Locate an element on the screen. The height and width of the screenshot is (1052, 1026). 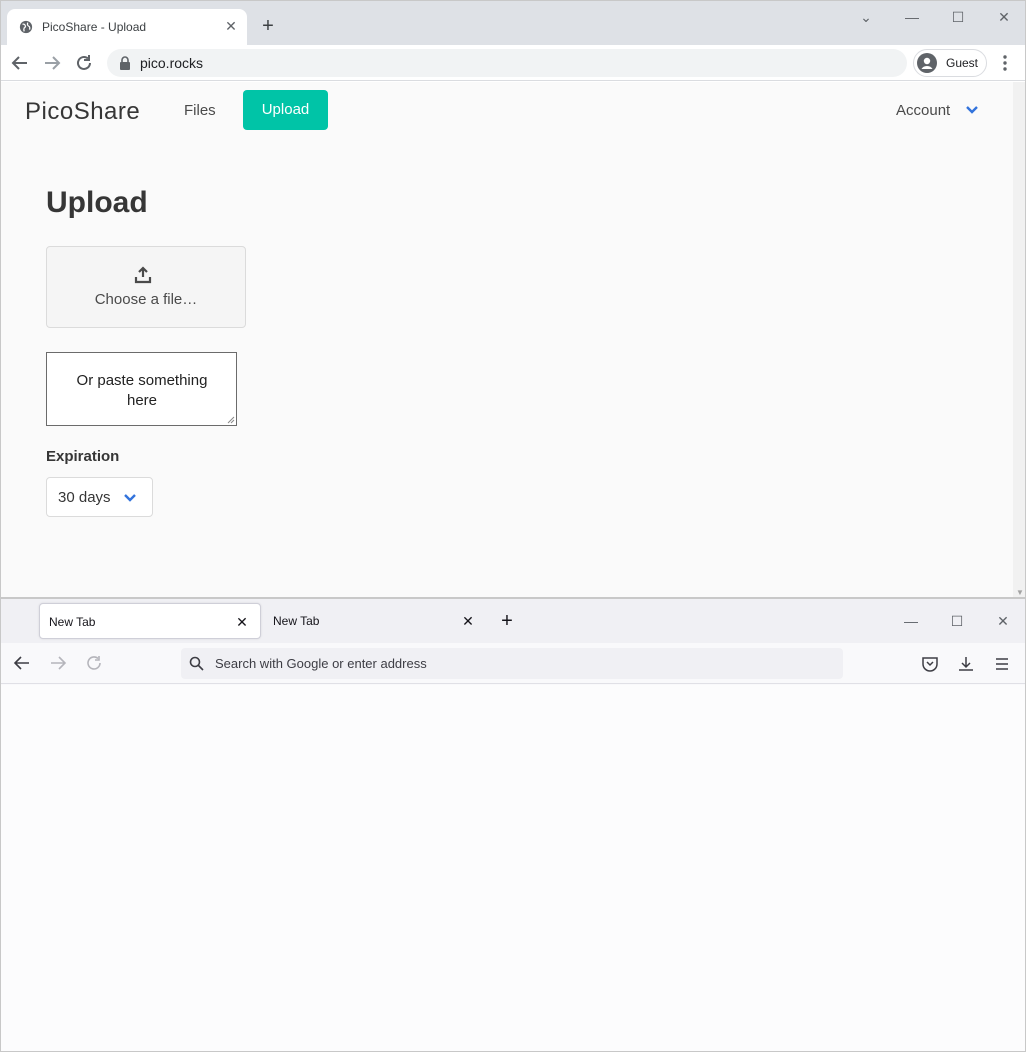
nav-files-link: Files is located at coordinates (200, 110).